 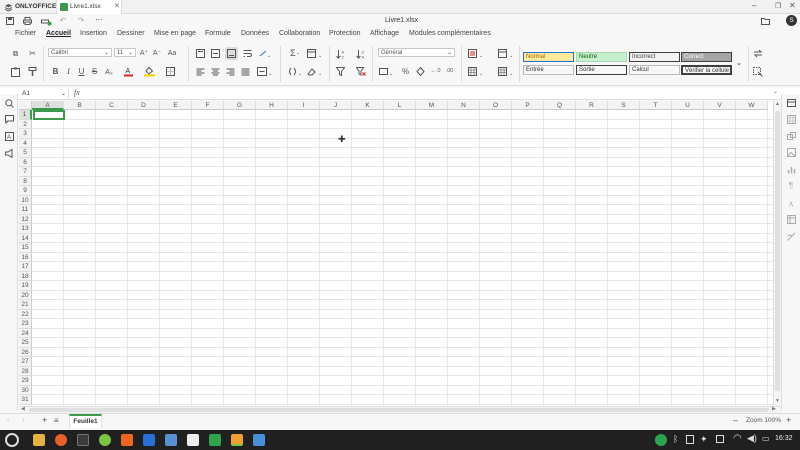 What do you see at coordinates (25, 34) in the screenshot?
I see `menu-fichier: Fichier` at bounding box center [25, 34].